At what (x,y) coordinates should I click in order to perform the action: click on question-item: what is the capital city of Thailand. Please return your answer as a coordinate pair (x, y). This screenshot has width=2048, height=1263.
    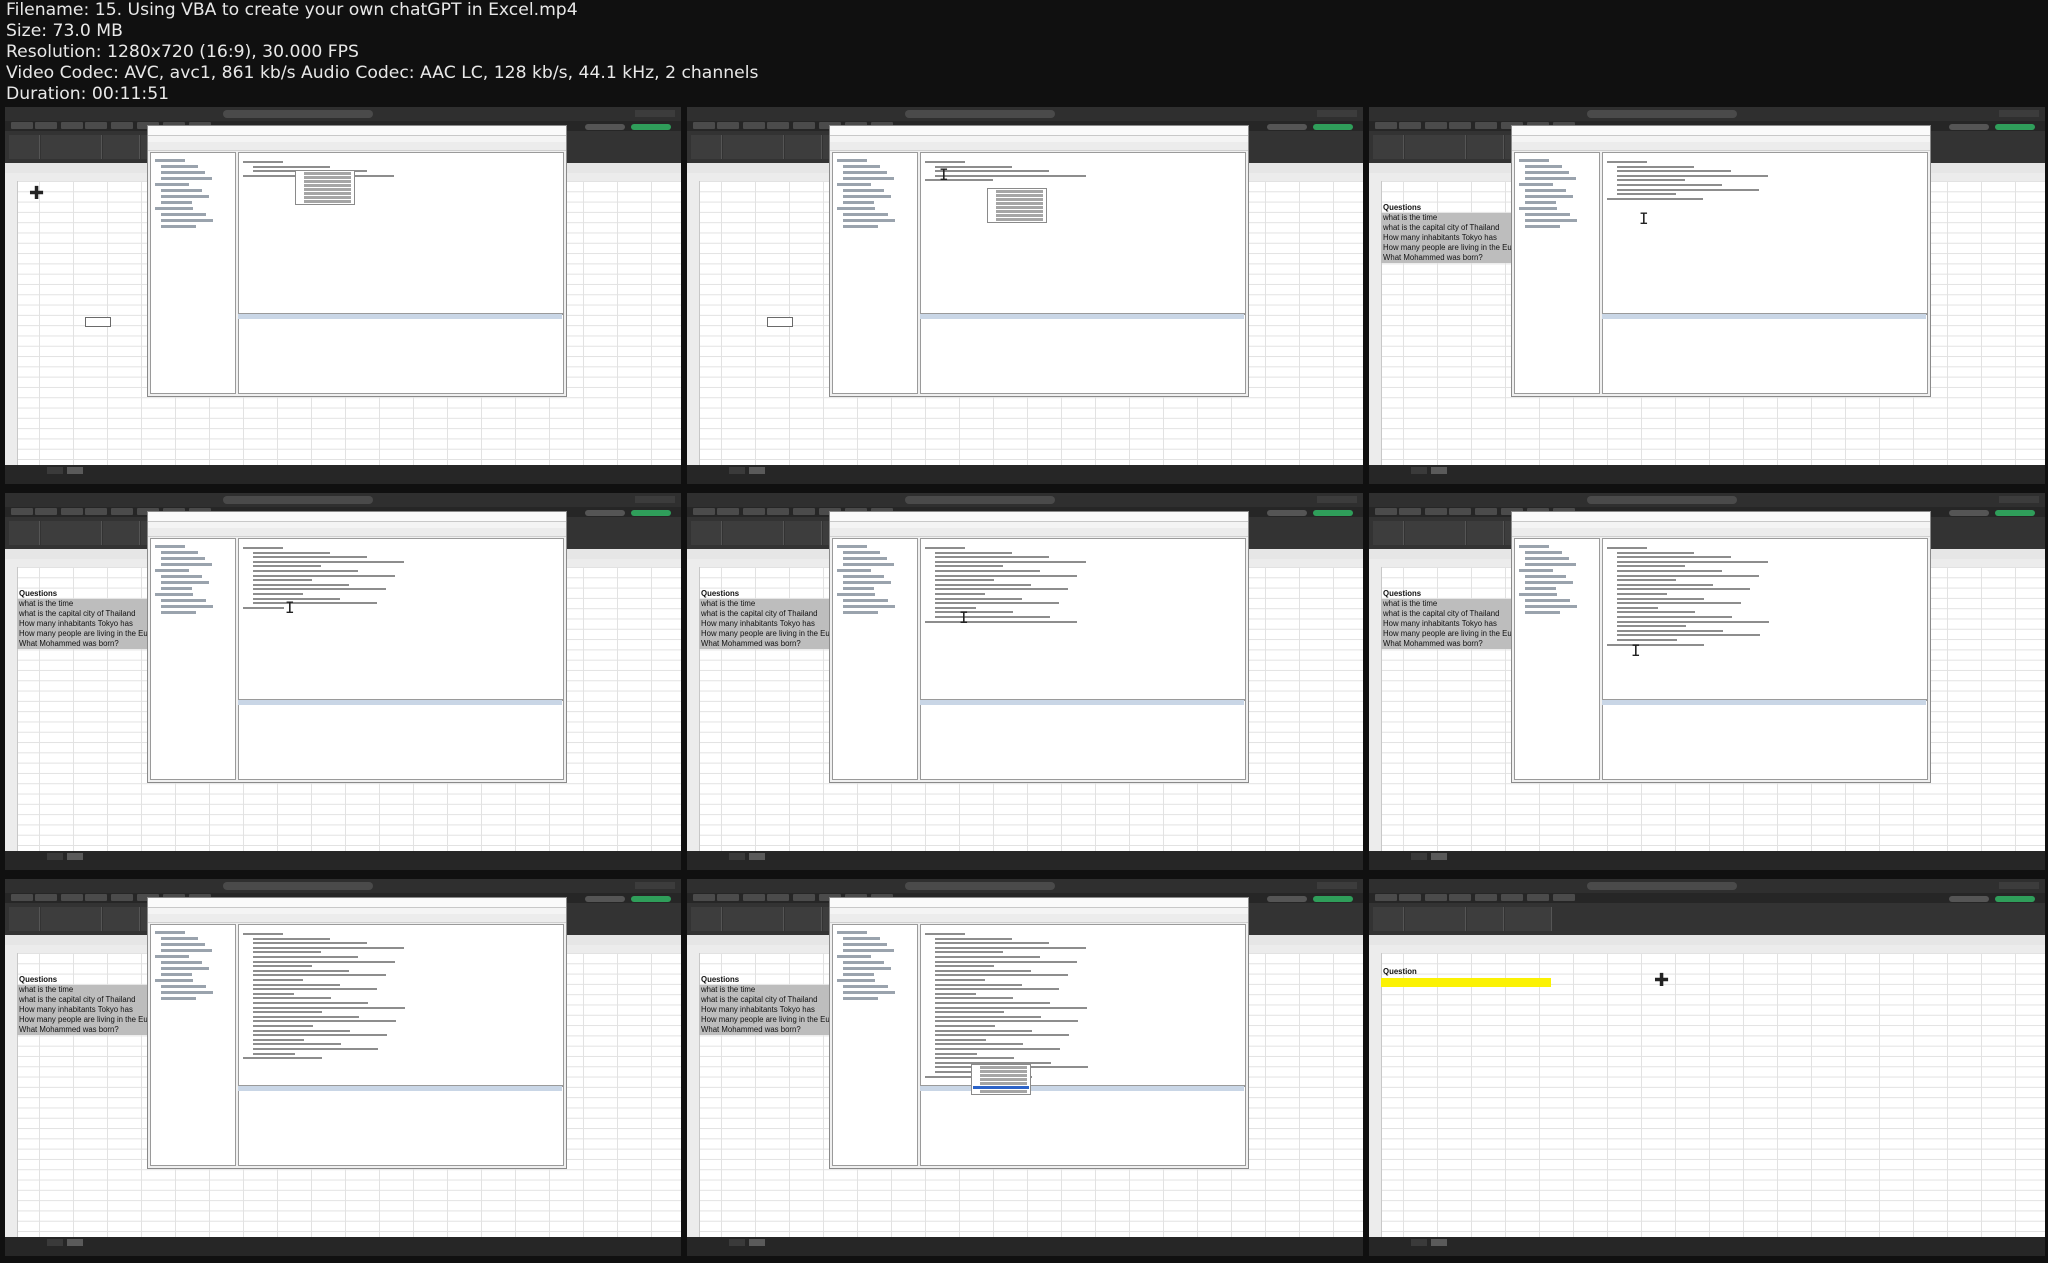
    Looking at the image, I should click on (1452, 228).